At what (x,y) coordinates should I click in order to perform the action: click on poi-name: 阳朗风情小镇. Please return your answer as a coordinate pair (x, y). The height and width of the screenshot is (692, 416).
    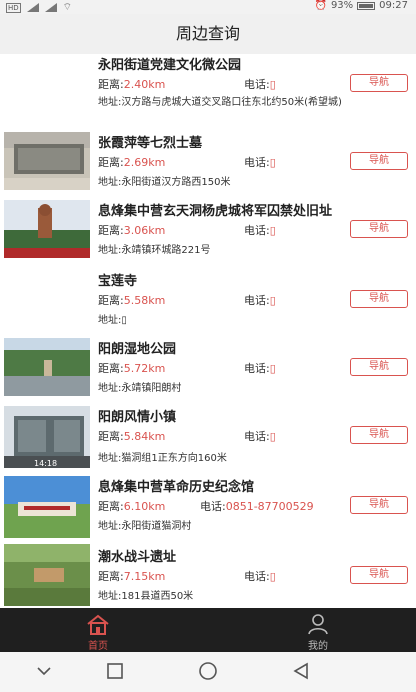
    Looking at the image, I should click on (137, 417).